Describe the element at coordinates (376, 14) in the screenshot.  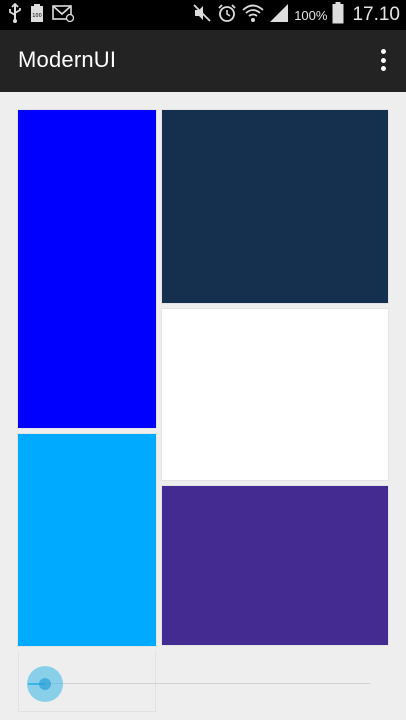
I see `clock: 17.10` at that location.